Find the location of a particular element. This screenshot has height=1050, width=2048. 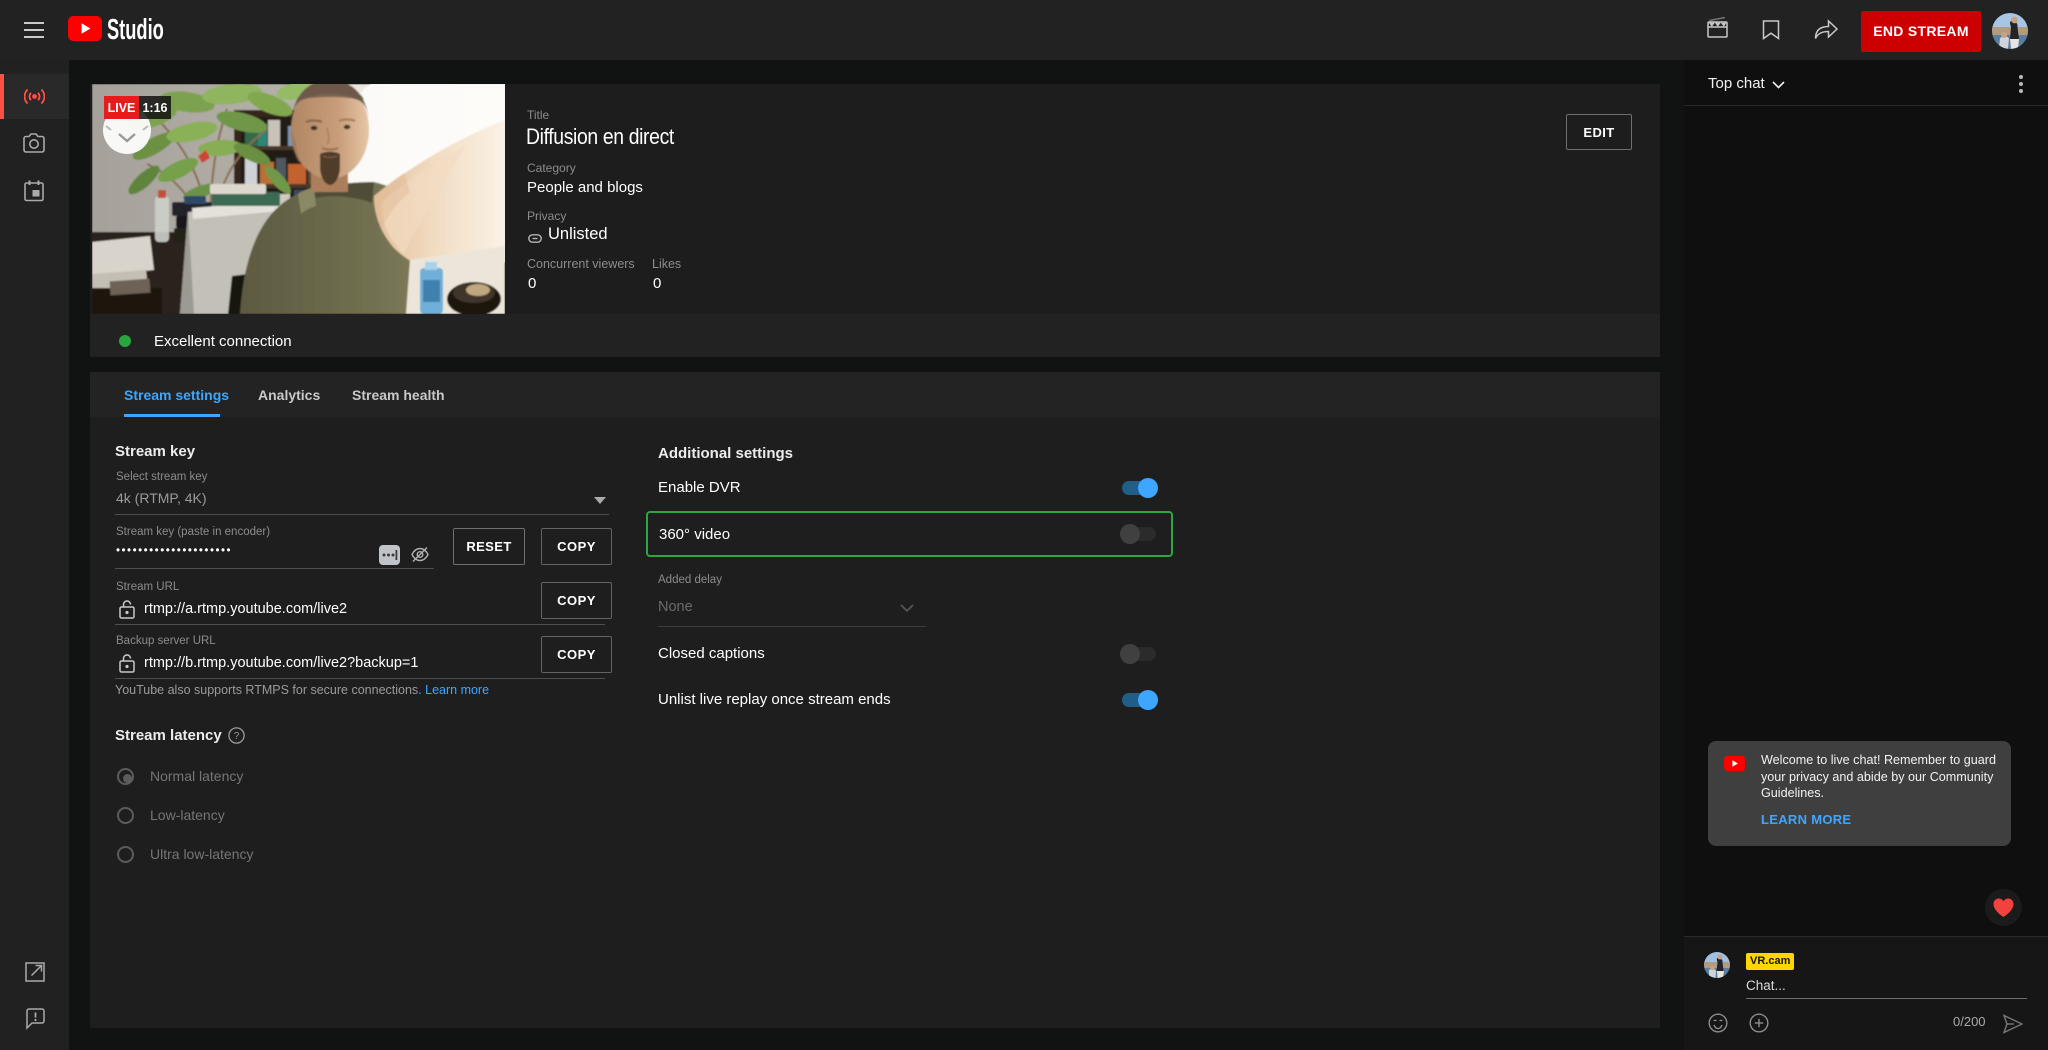

svg-text: 1:16 is located at coordinates (154, 108).